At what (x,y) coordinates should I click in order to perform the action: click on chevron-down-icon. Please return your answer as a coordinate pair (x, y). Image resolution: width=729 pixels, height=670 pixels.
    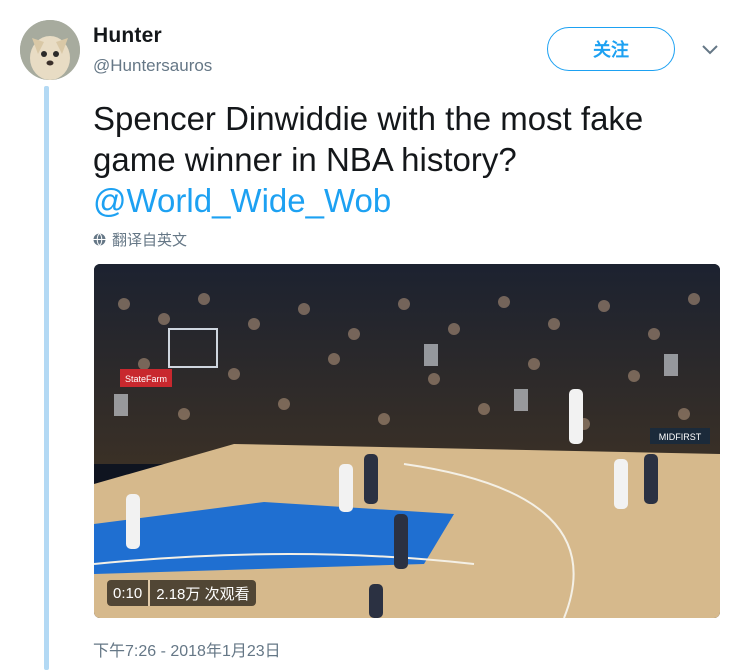
    Looking at the image, I should click on (710, 50).